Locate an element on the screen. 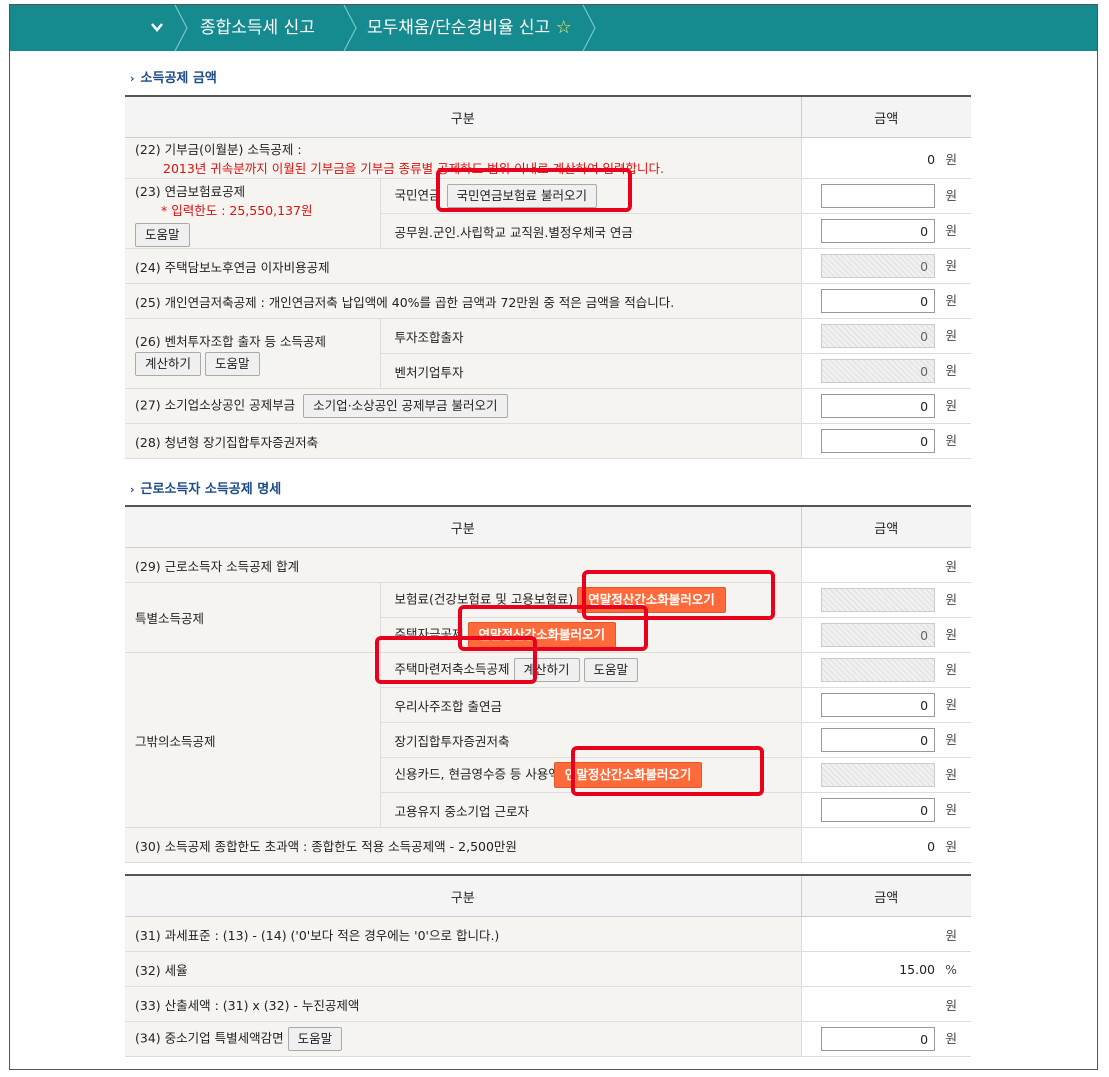  row-23: (23) 연금보험료공제 * 입력한도 : 25,550,137원 도움말 is located at coordinates (253, 213).